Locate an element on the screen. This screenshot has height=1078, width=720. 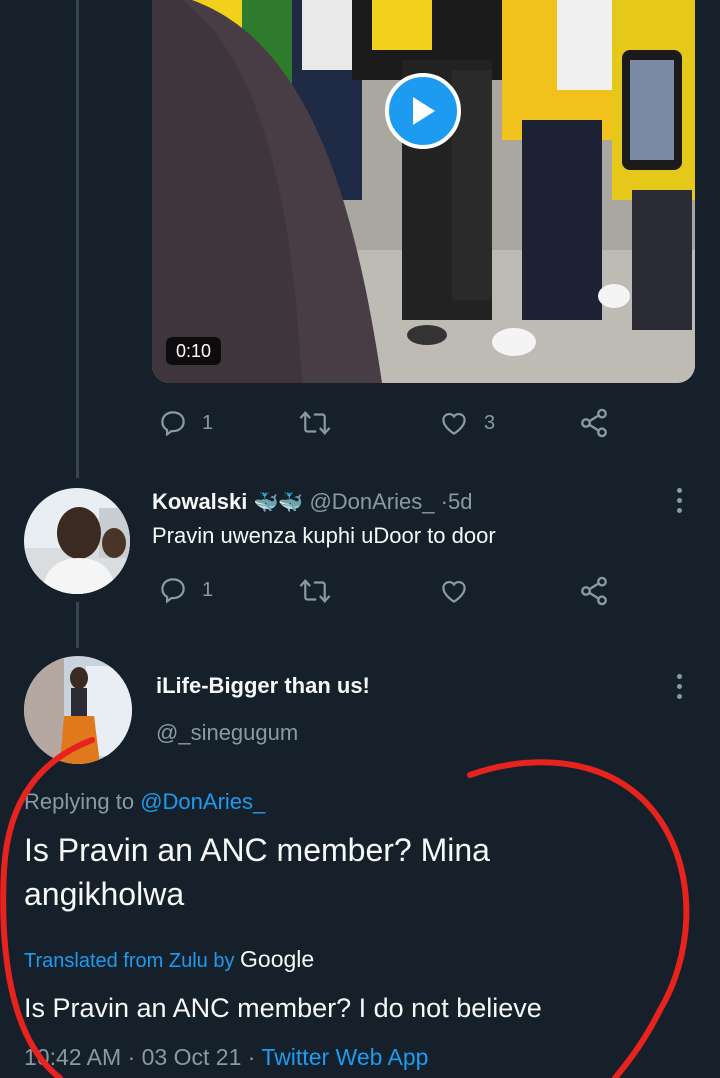
like-action is located at coordinates (454, 591).